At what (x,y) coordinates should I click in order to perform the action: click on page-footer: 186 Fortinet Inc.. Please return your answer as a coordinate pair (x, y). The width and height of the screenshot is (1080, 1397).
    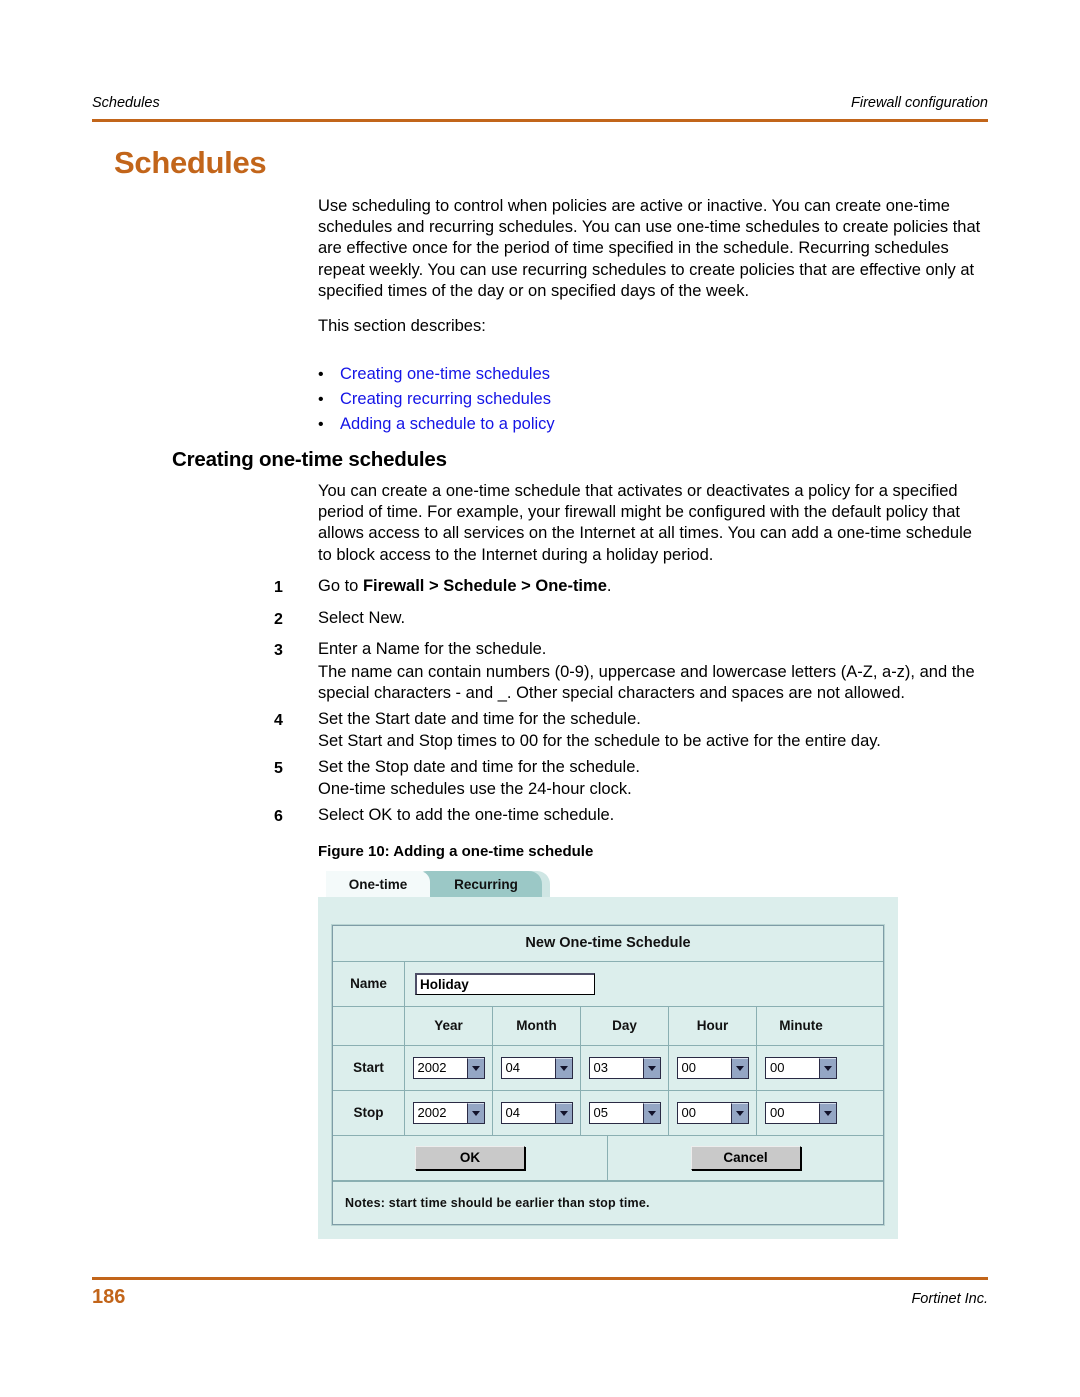
    Looking at the image, I should click on (540, 1297).